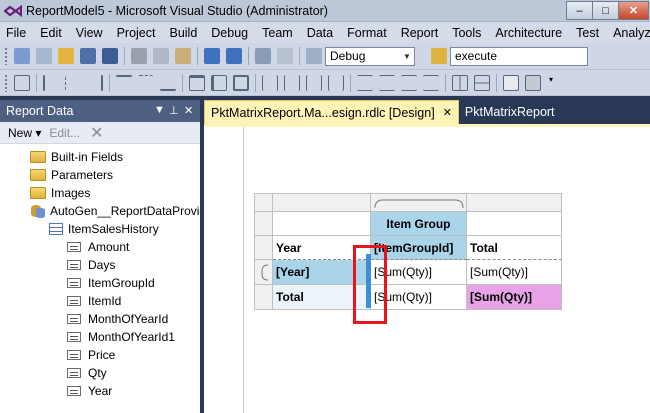 The width and height of the screenshot is (650, 413). Describe the element at coordinates (89, 391) in the screenshot. I see `tree-item-field-year: Year` at that location.